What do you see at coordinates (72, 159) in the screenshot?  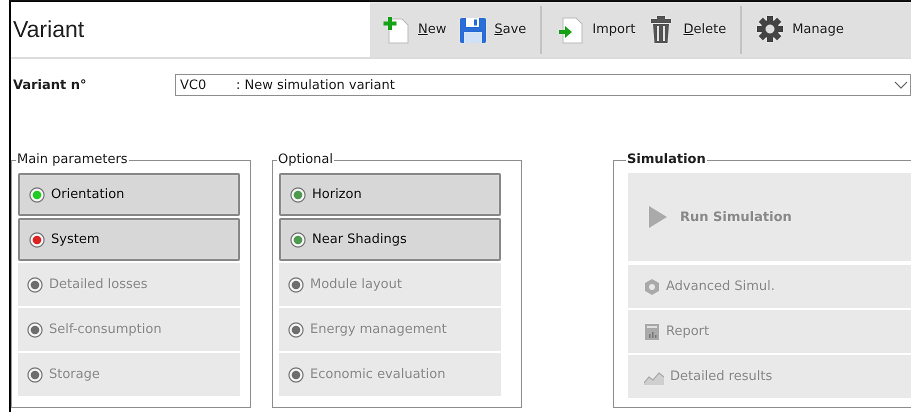 I see `group-title: Main parameters` at bounding box center [72, 159].